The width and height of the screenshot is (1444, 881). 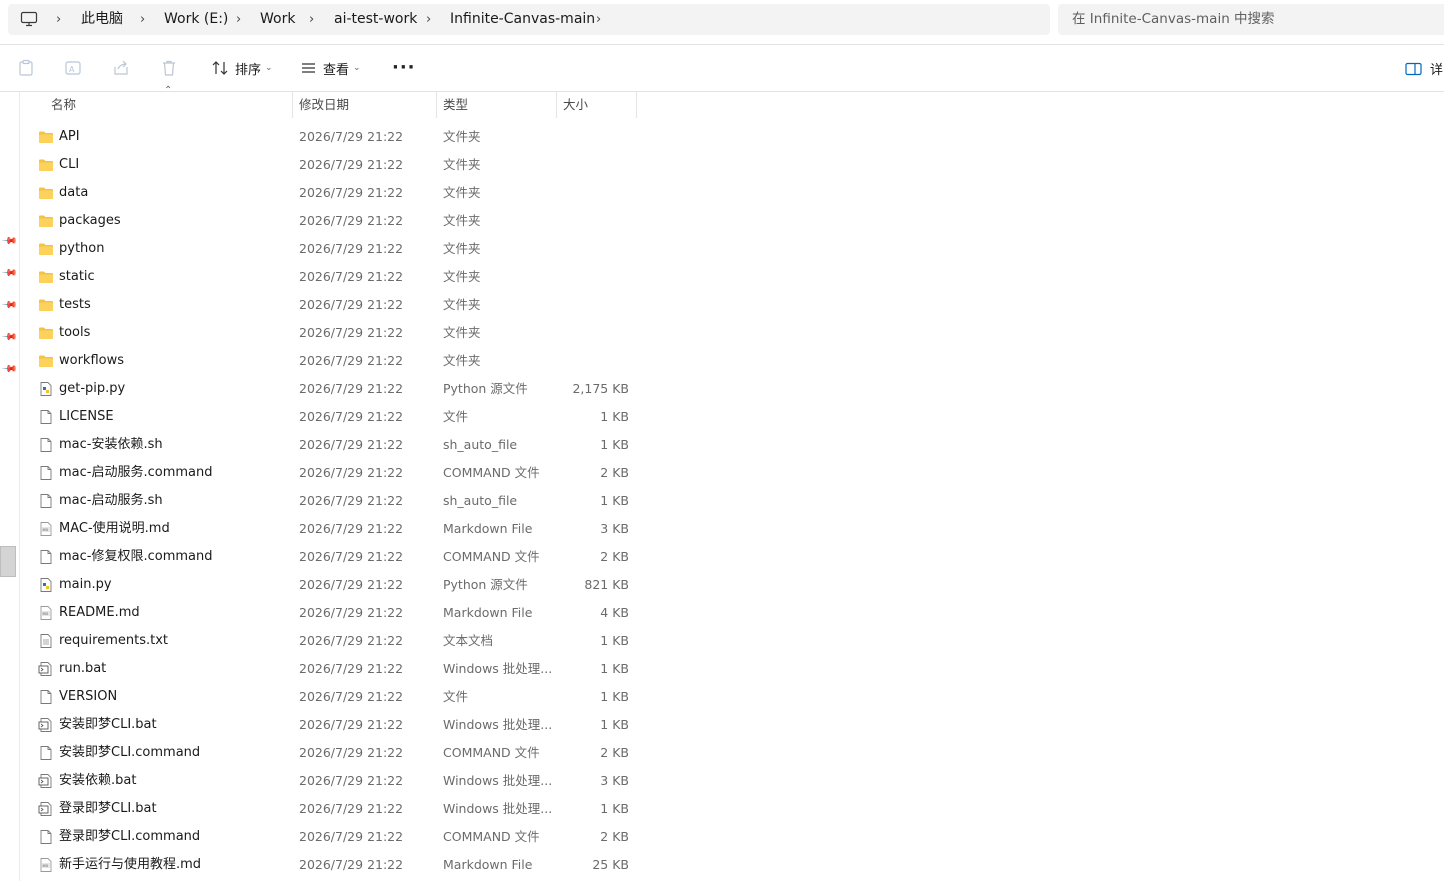 What do you see at coordinates (575, 105) in the screenshot?
I see `column-size: 大小` at bounding box center [575, 105].